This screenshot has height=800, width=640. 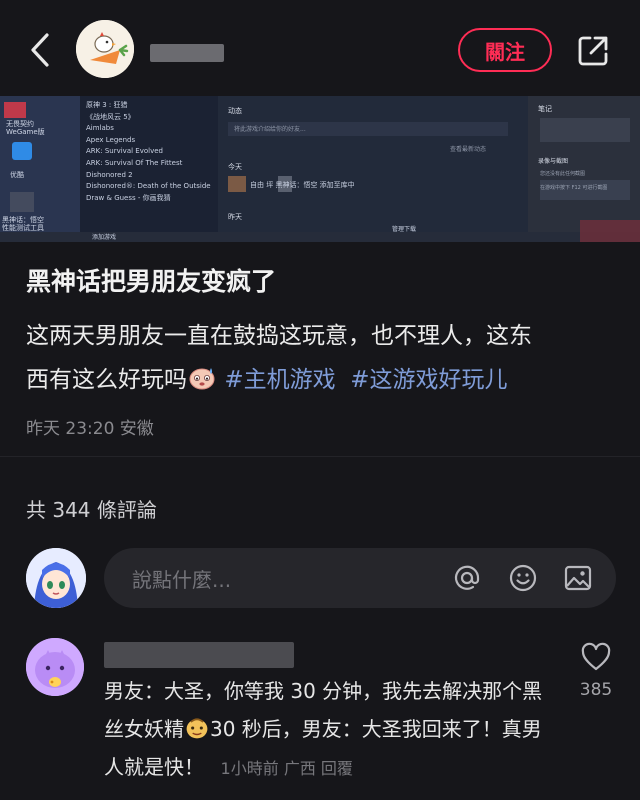 What do you see at coordinates (91, 510) in the screenshot?
I see `comment-count: 共 344 條評論` at bounding box center [91, 510].